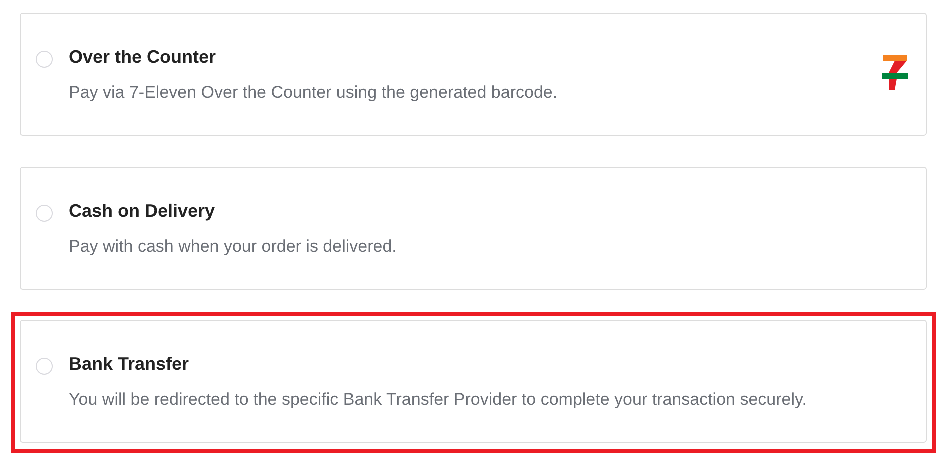 This screenshot has width=947, height=465. Describe the element at coordinates (438, 400) in the screenshot. I see `option-description: You will be redirected to the specific Bank Transfer Provider to complete your transaction securely.` at that location.